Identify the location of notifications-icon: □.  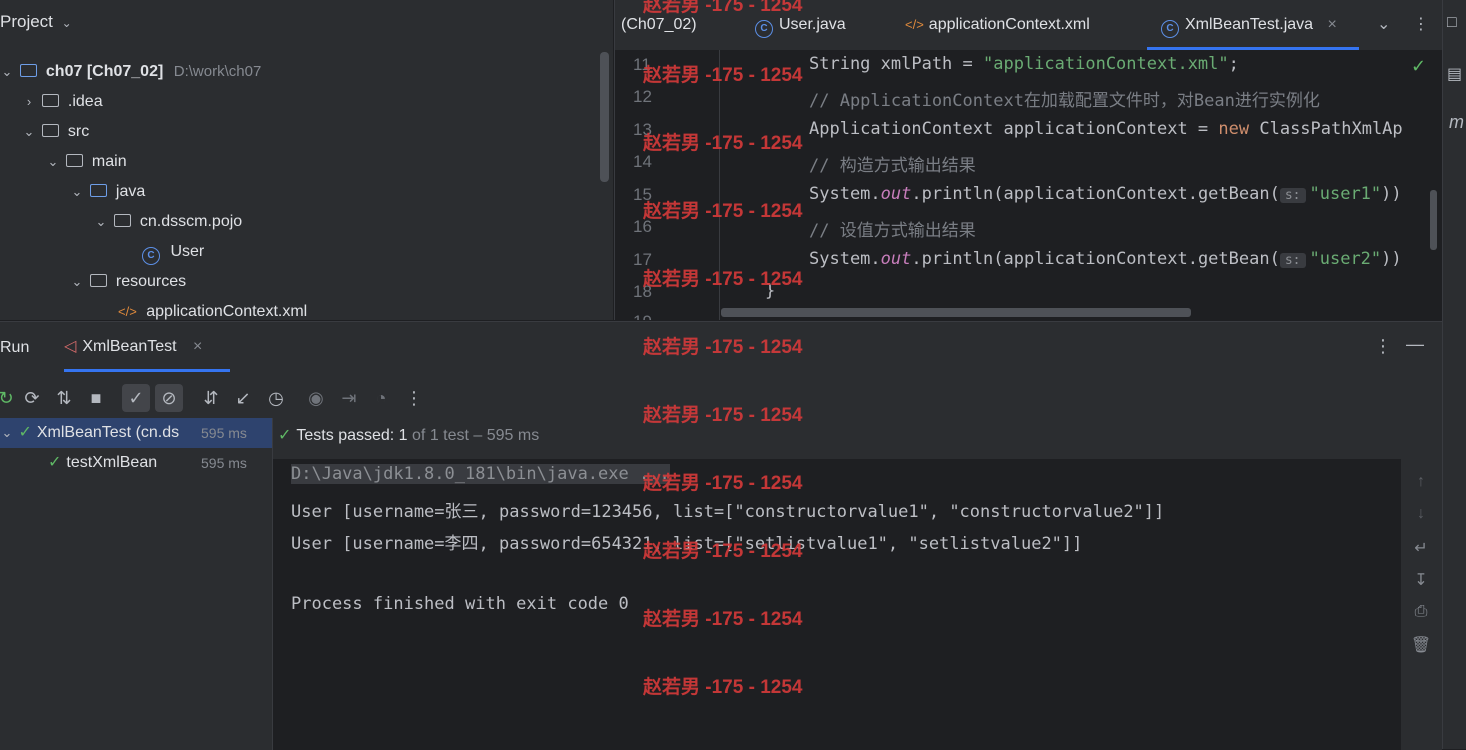
(1452, 23).